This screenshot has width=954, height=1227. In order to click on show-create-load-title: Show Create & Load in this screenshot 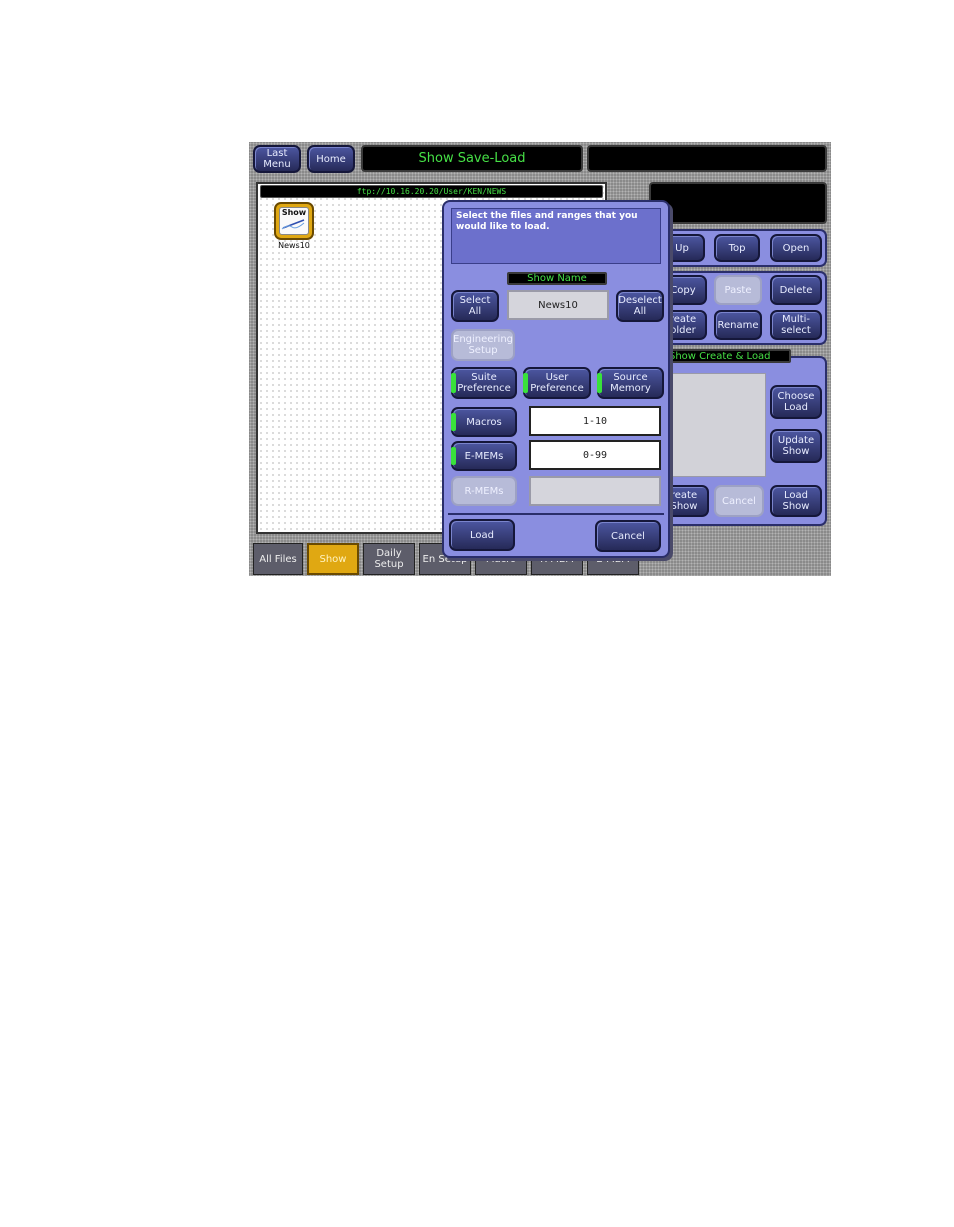, I will do `click(725, 356)`.